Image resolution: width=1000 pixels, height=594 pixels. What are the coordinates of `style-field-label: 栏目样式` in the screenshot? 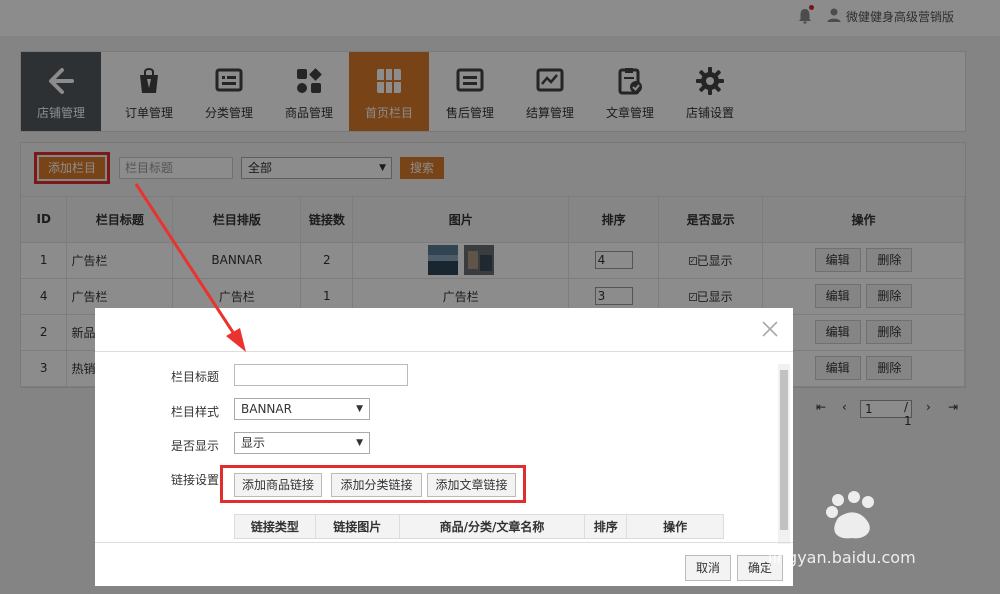 It's located at (195, 412).